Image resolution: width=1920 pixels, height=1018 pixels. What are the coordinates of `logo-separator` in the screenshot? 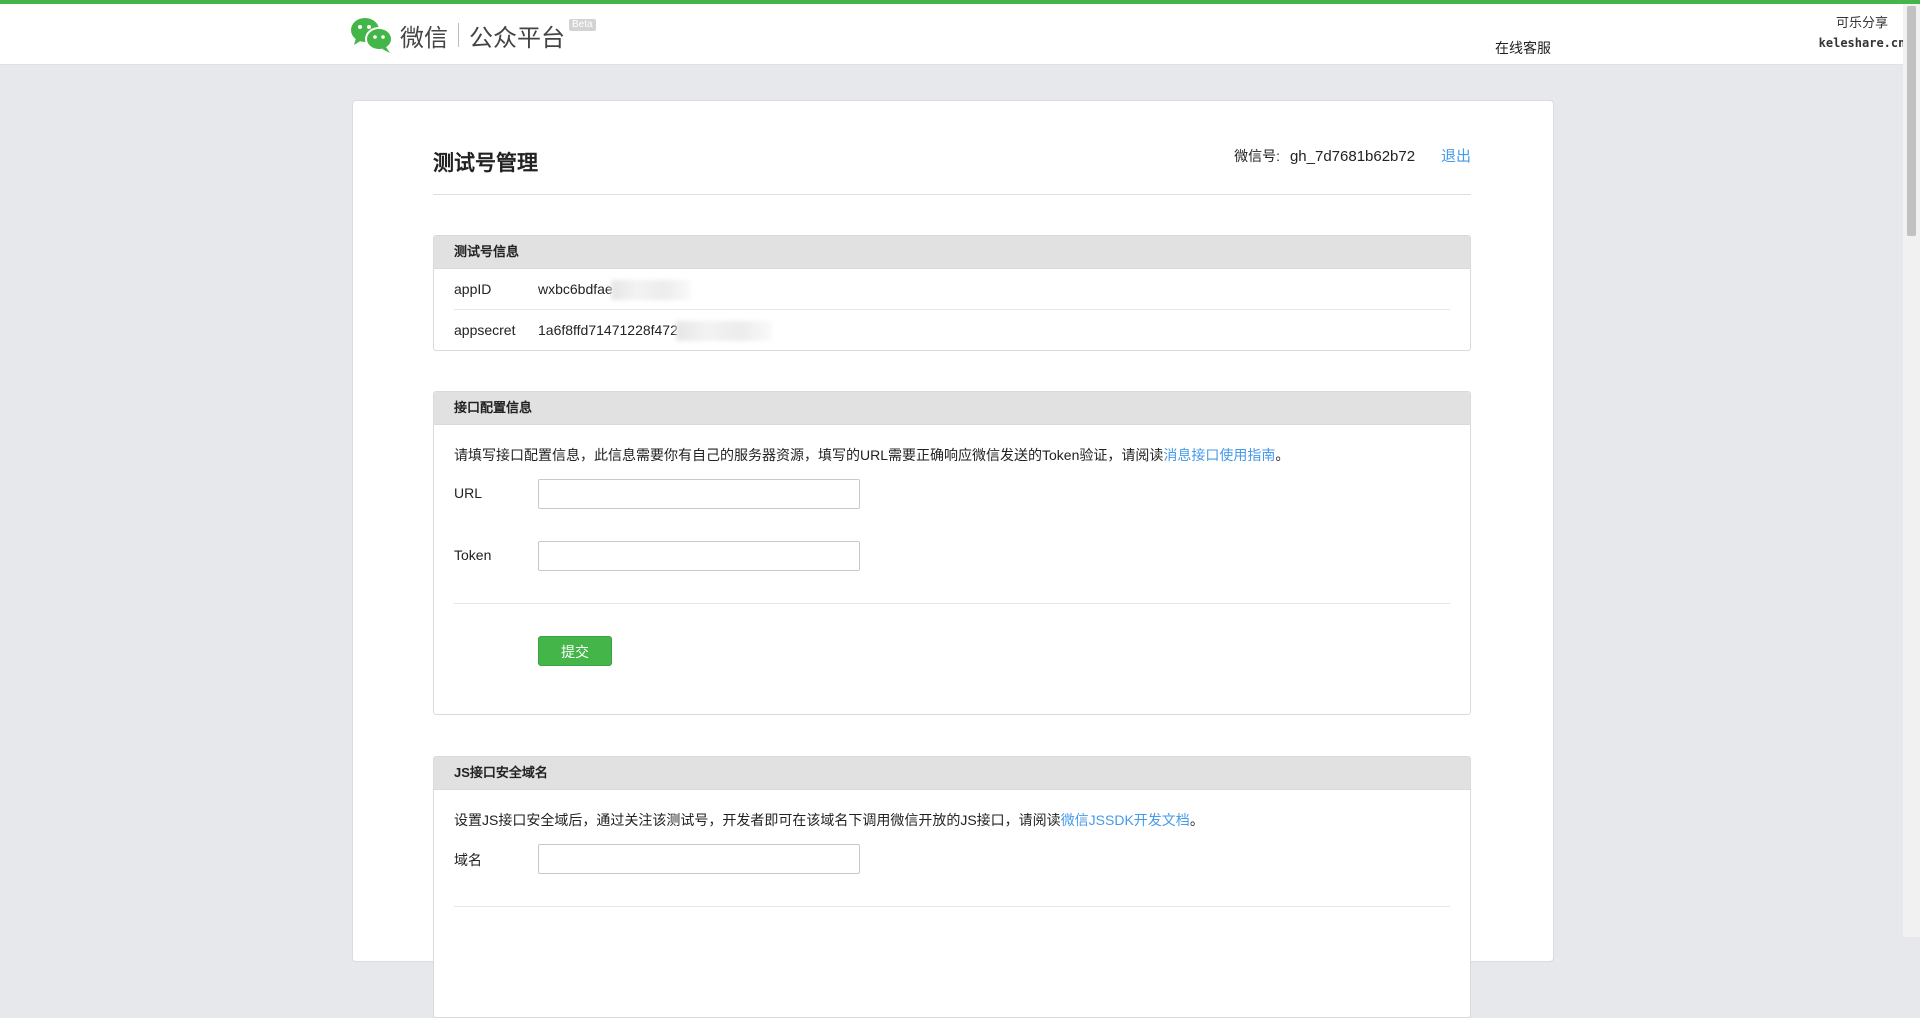 It's located at (458, 35).